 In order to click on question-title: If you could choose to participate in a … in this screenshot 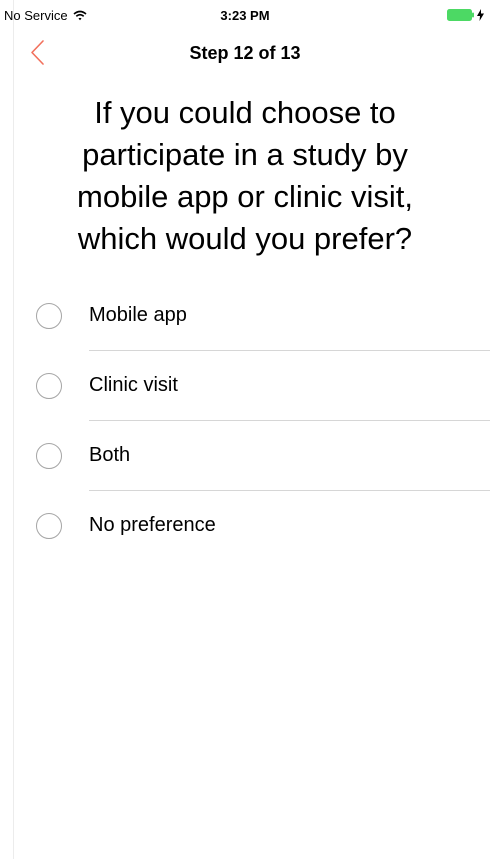, I will do `click(245, 175)`.